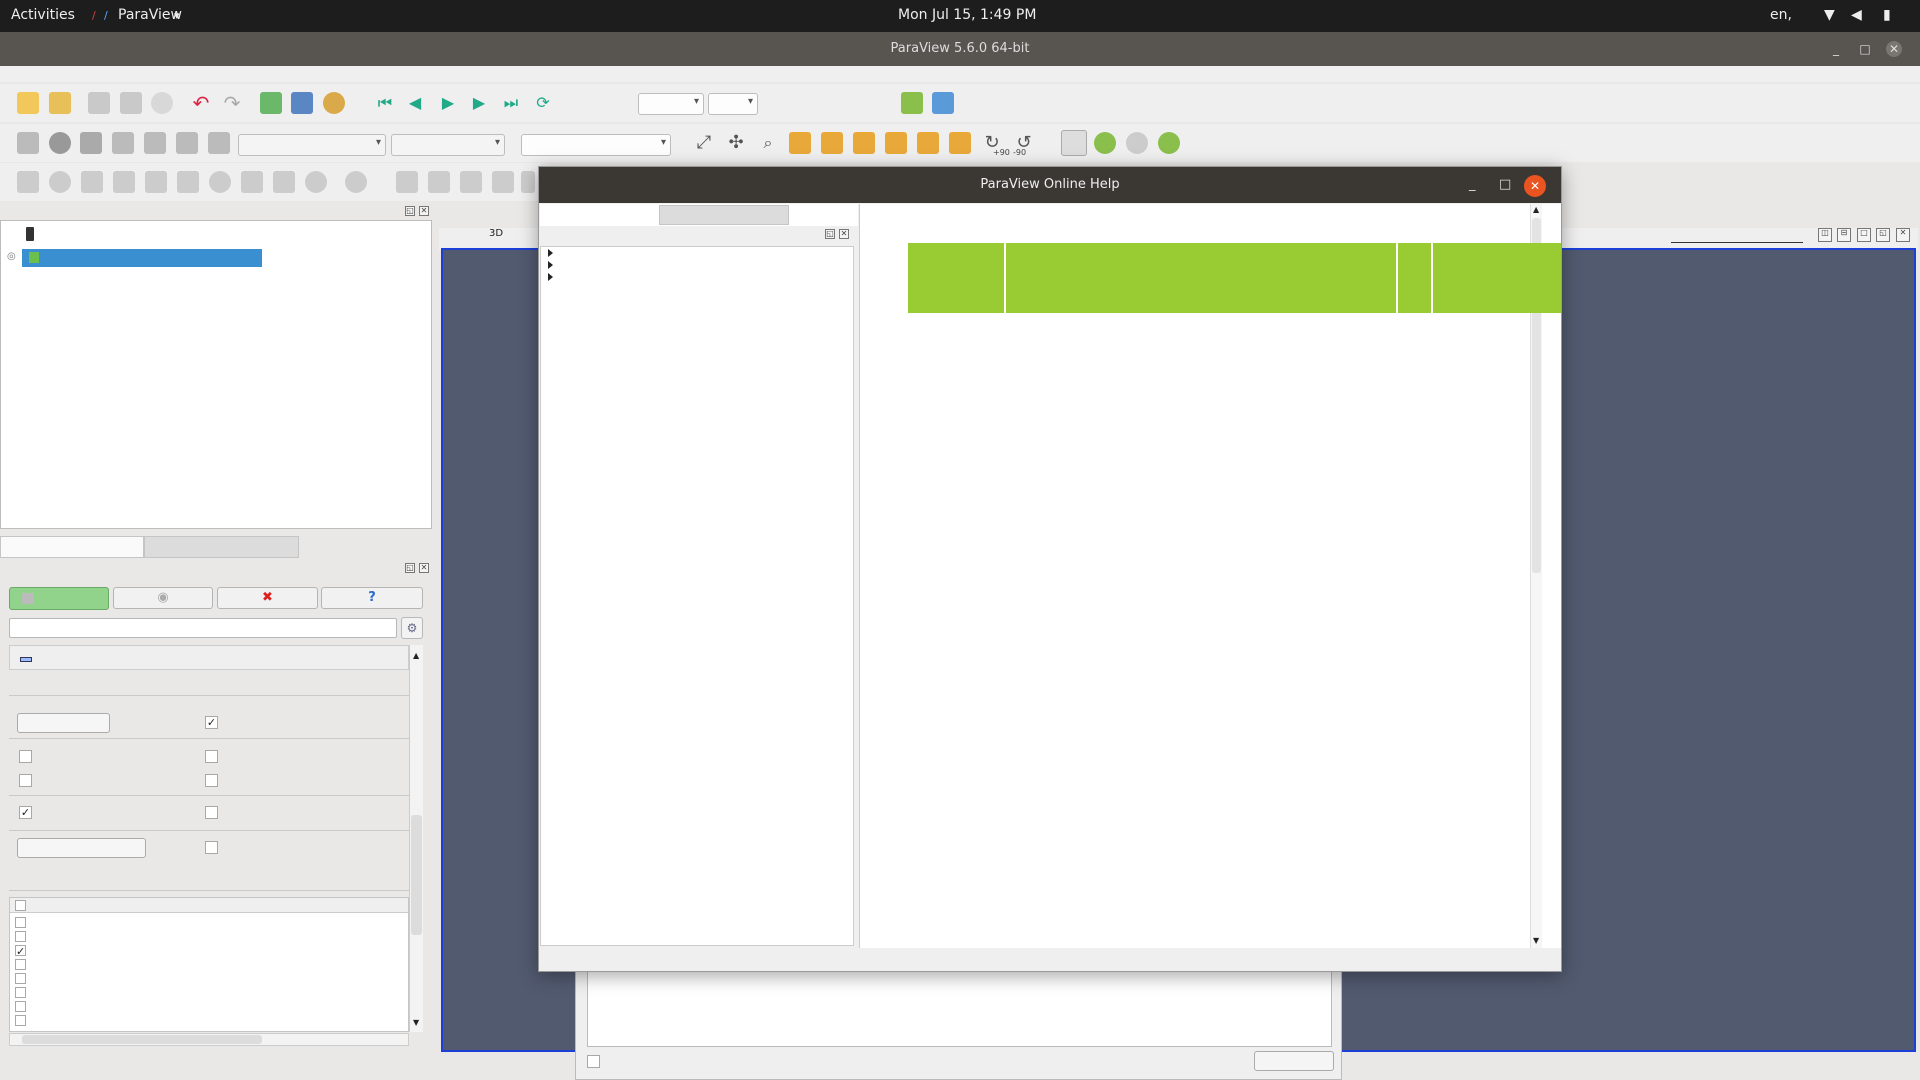 Image resolution: width=1920 pixels, height=1080 pixels. I want to click on help-scroll-down-icon: ▼, so click(1536, 940).